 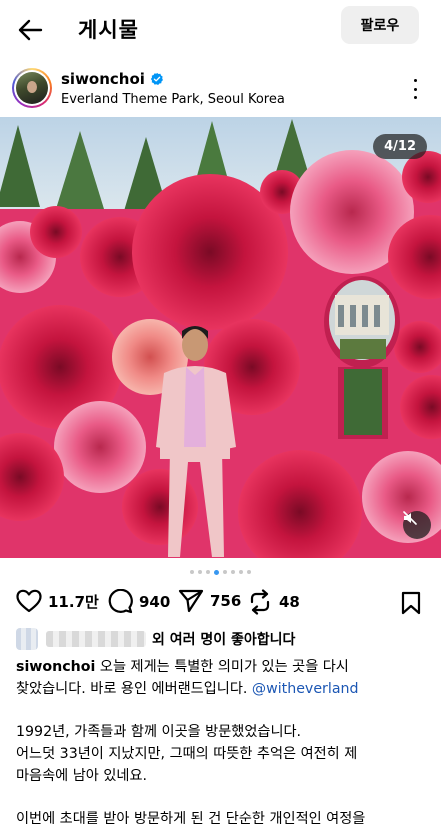 What do you see at coordinates (73, 601) in the screenshot?
I see `likes-count: 11.7만` at bounding box center [73, 601].